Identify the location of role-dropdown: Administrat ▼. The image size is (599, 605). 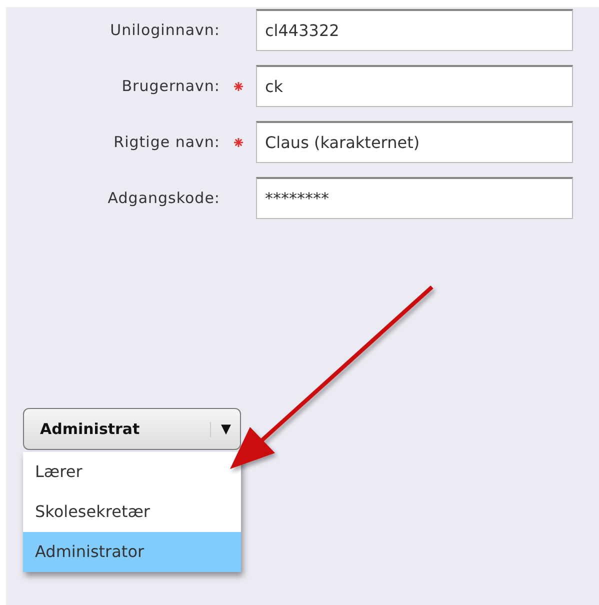
(132, 429).